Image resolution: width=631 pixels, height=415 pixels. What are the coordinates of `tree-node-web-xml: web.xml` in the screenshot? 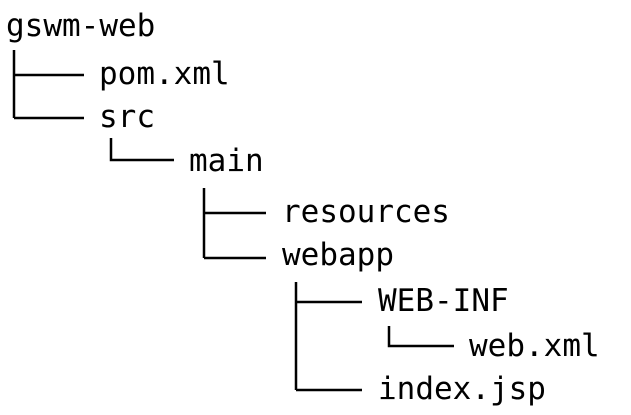 It's located at (534, 346).